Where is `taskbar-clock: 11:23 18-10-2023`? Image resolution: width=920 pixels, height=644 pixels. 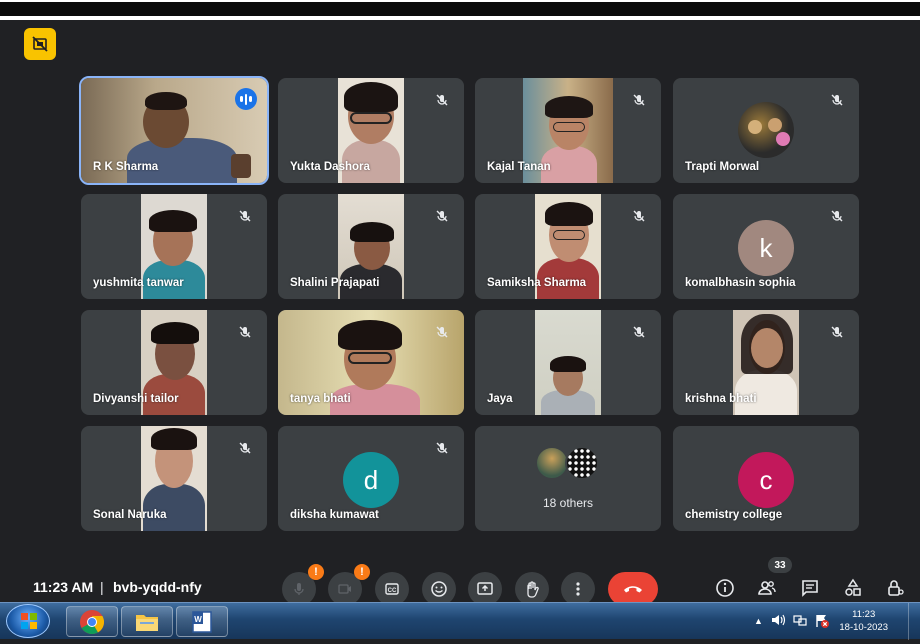 taskbar-clock: 11:23 18-10-2023 is located at coordinates (863, 621).